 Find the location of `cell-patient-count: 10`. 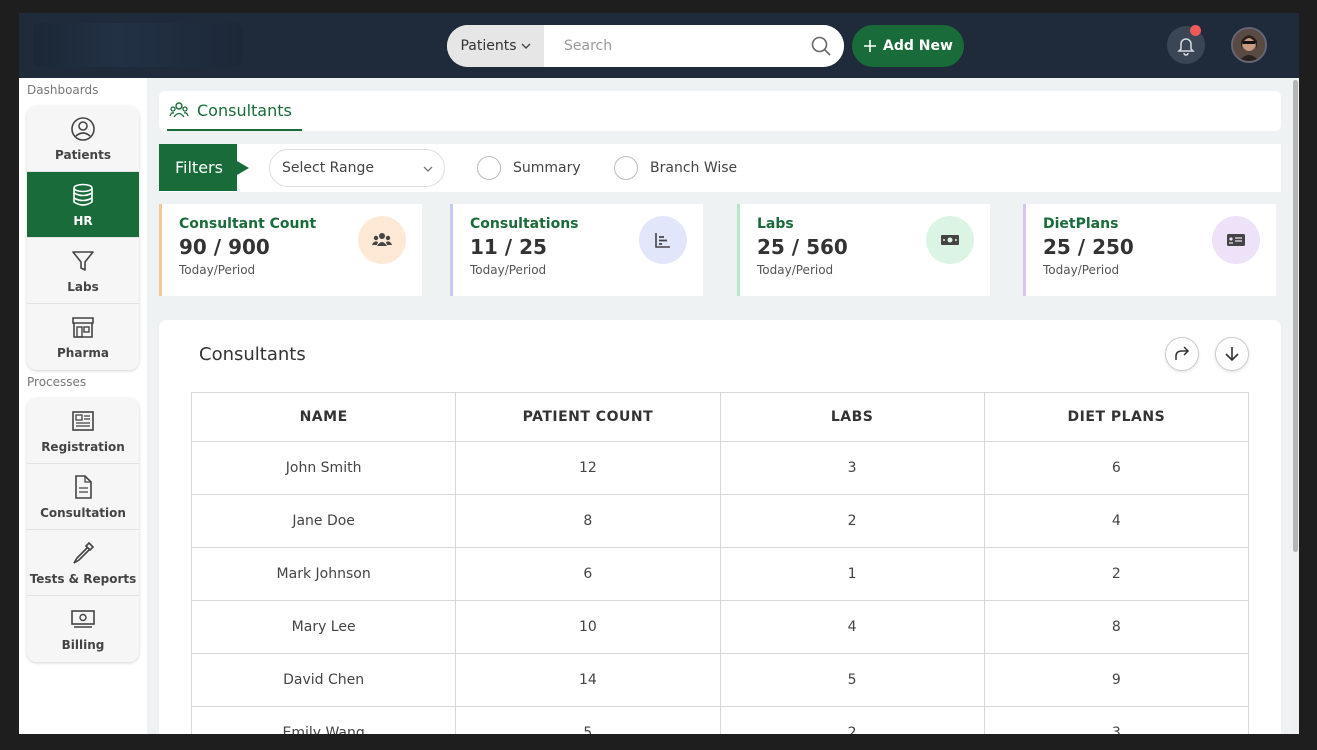

cell-patient-count: 10 is located at coordinates (588, 627).